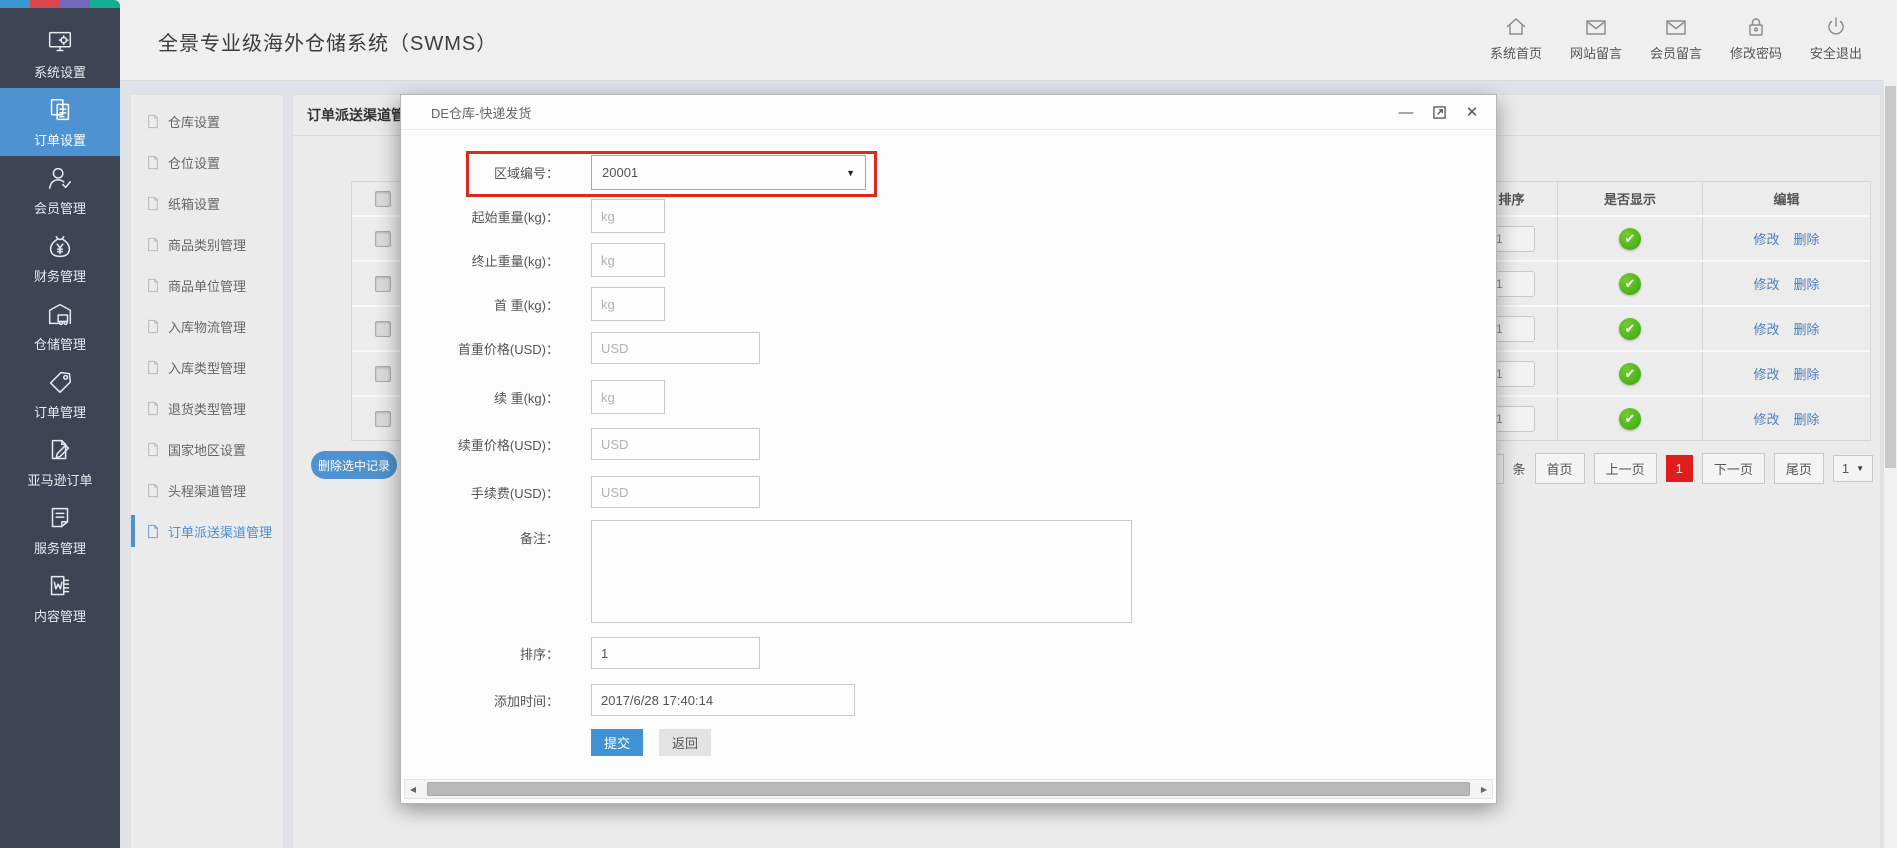 This screenshot has height=848, width=1897. Describe the element at coordinates (1596, 38) in the screenshot. I see `header-link-site-messages: 网站留言` at that location.